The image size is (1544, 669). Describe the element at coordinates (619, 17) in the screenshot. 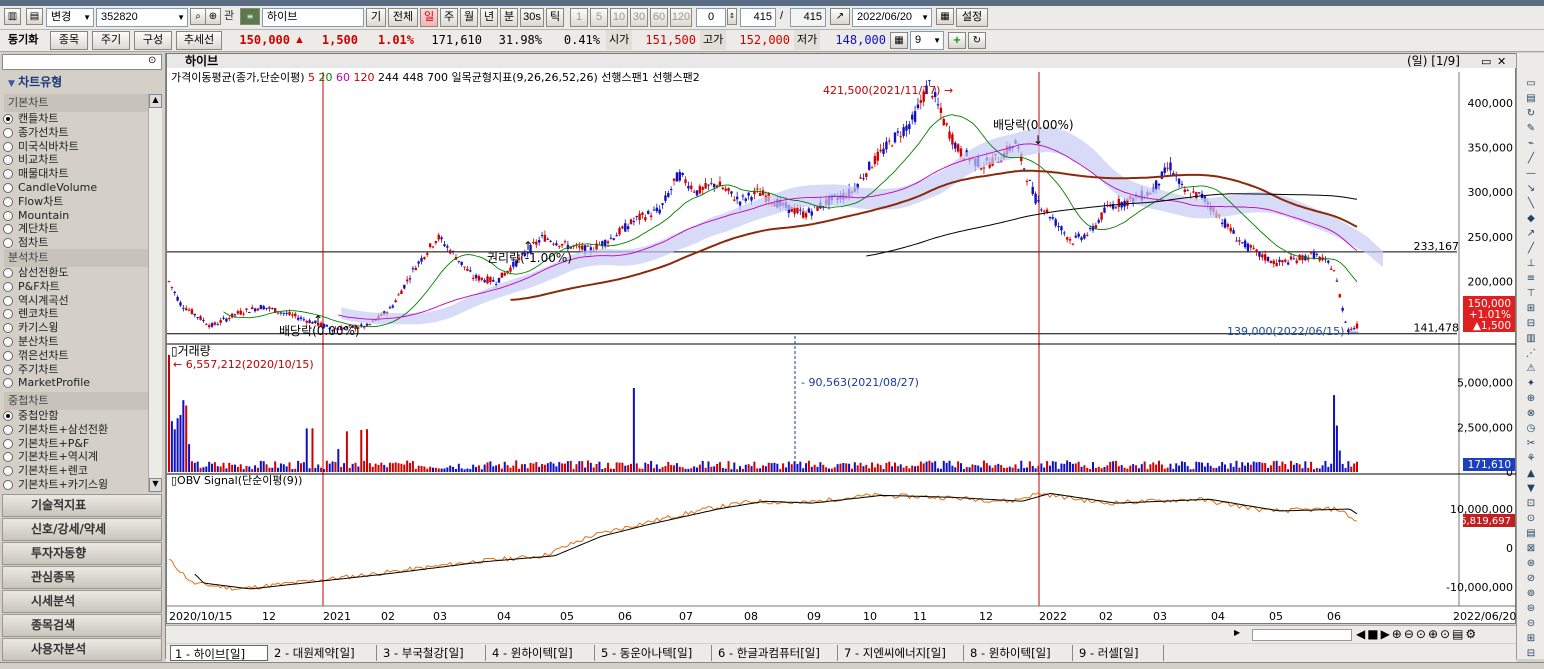

I see `minute-tab: 10` at that location.